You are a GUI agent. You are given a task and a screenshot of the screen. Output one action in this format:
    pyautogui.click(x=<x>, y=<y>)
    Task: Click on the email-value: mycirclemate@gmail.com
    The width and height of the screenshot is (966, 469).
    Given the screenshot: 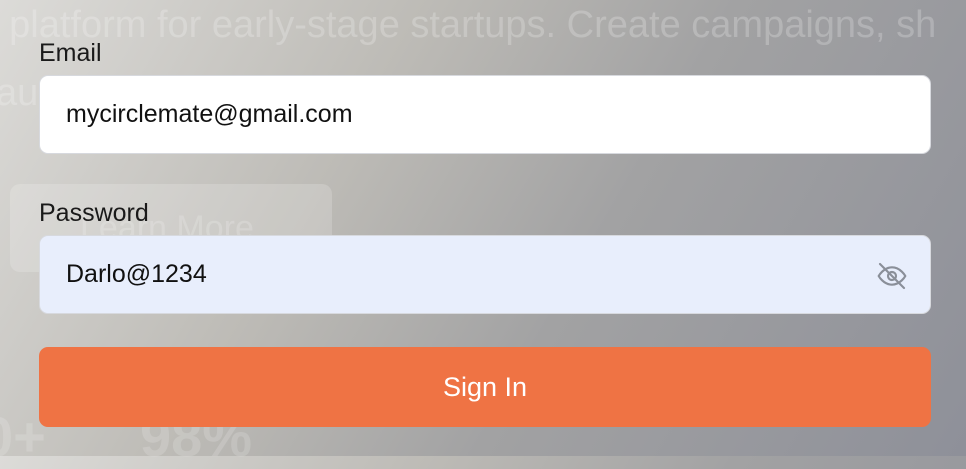 What is the action you would take?
    pyautogui.click(x=209, y=114)
    